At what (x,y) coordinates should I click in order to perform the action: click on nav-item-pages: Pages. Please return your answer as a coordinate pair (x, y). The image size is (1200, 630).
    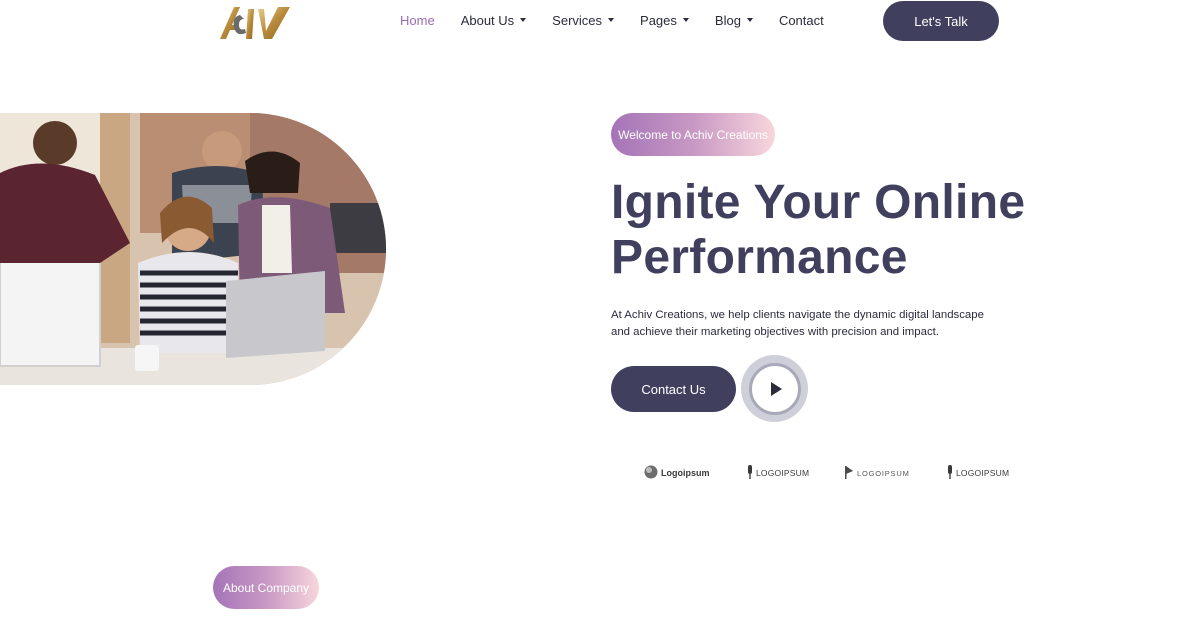
    Looking at the image, I should click on (664, 20).